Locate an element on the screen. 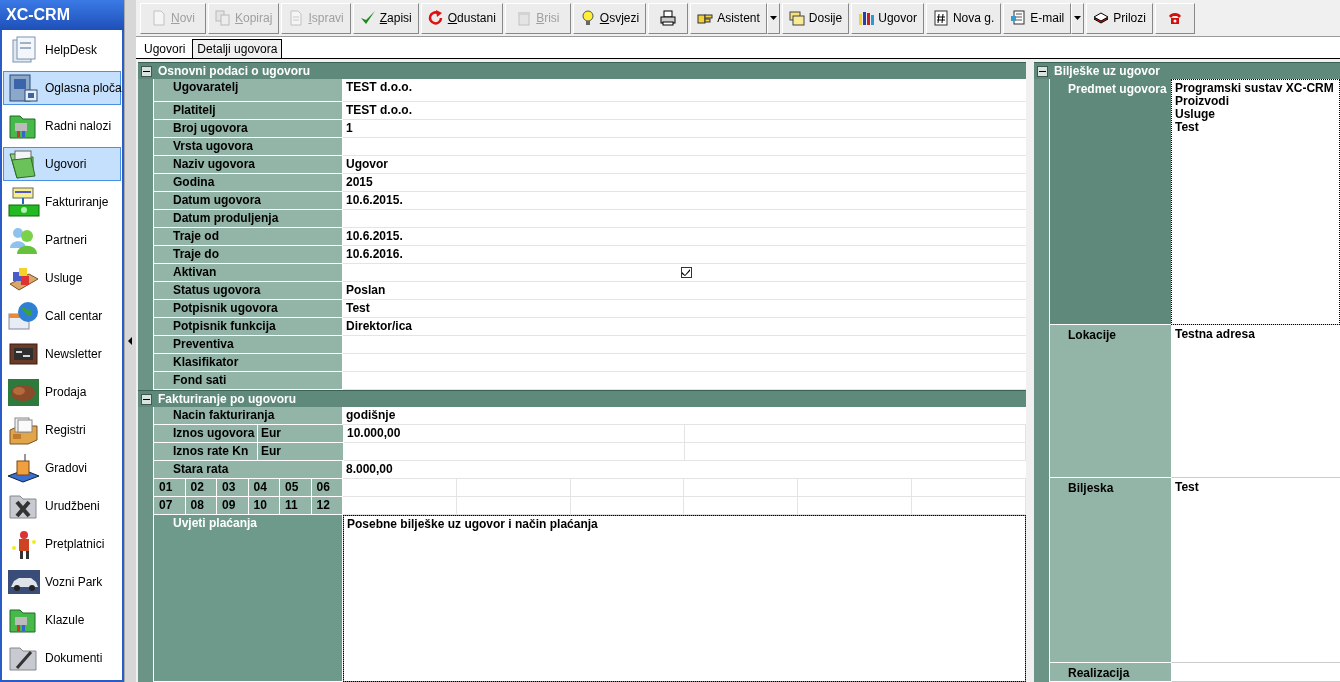 The width and height of the screenshot is (1340, 682). field-label: Naziv ugovora is located at coordinates (248, 165).